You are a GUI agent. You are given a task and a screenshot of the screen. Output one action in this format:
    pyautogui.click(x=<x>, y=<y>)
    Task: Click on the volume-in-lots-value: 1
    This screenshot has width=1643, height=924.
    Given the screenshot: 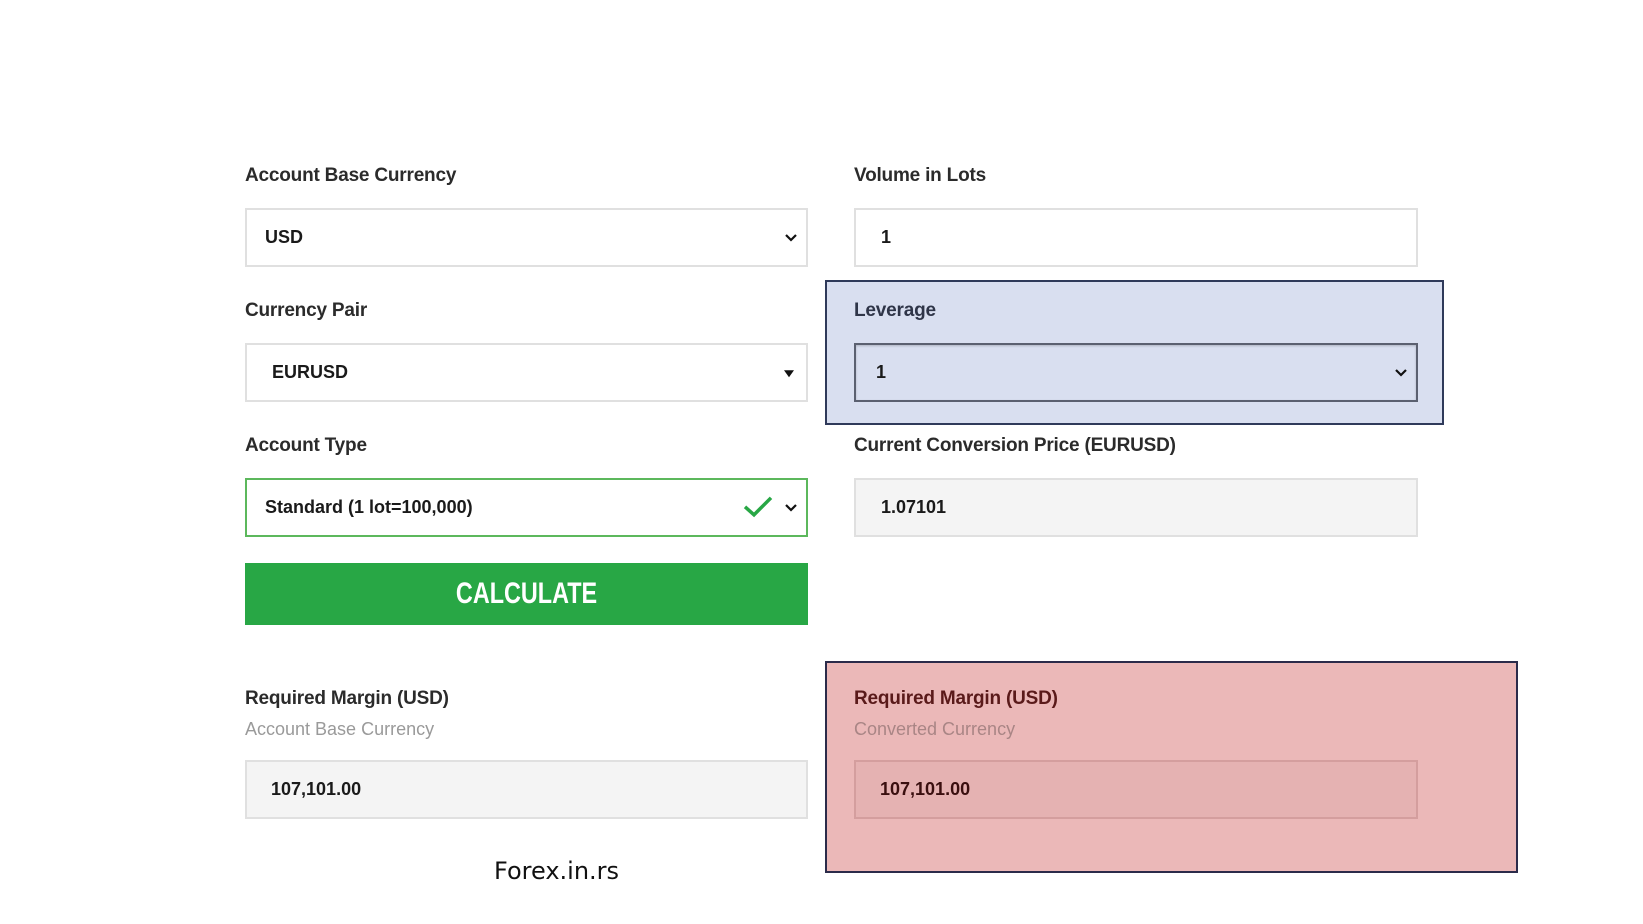 What is the action you would take?
    pyautogui.click(x=886, y=237)
    